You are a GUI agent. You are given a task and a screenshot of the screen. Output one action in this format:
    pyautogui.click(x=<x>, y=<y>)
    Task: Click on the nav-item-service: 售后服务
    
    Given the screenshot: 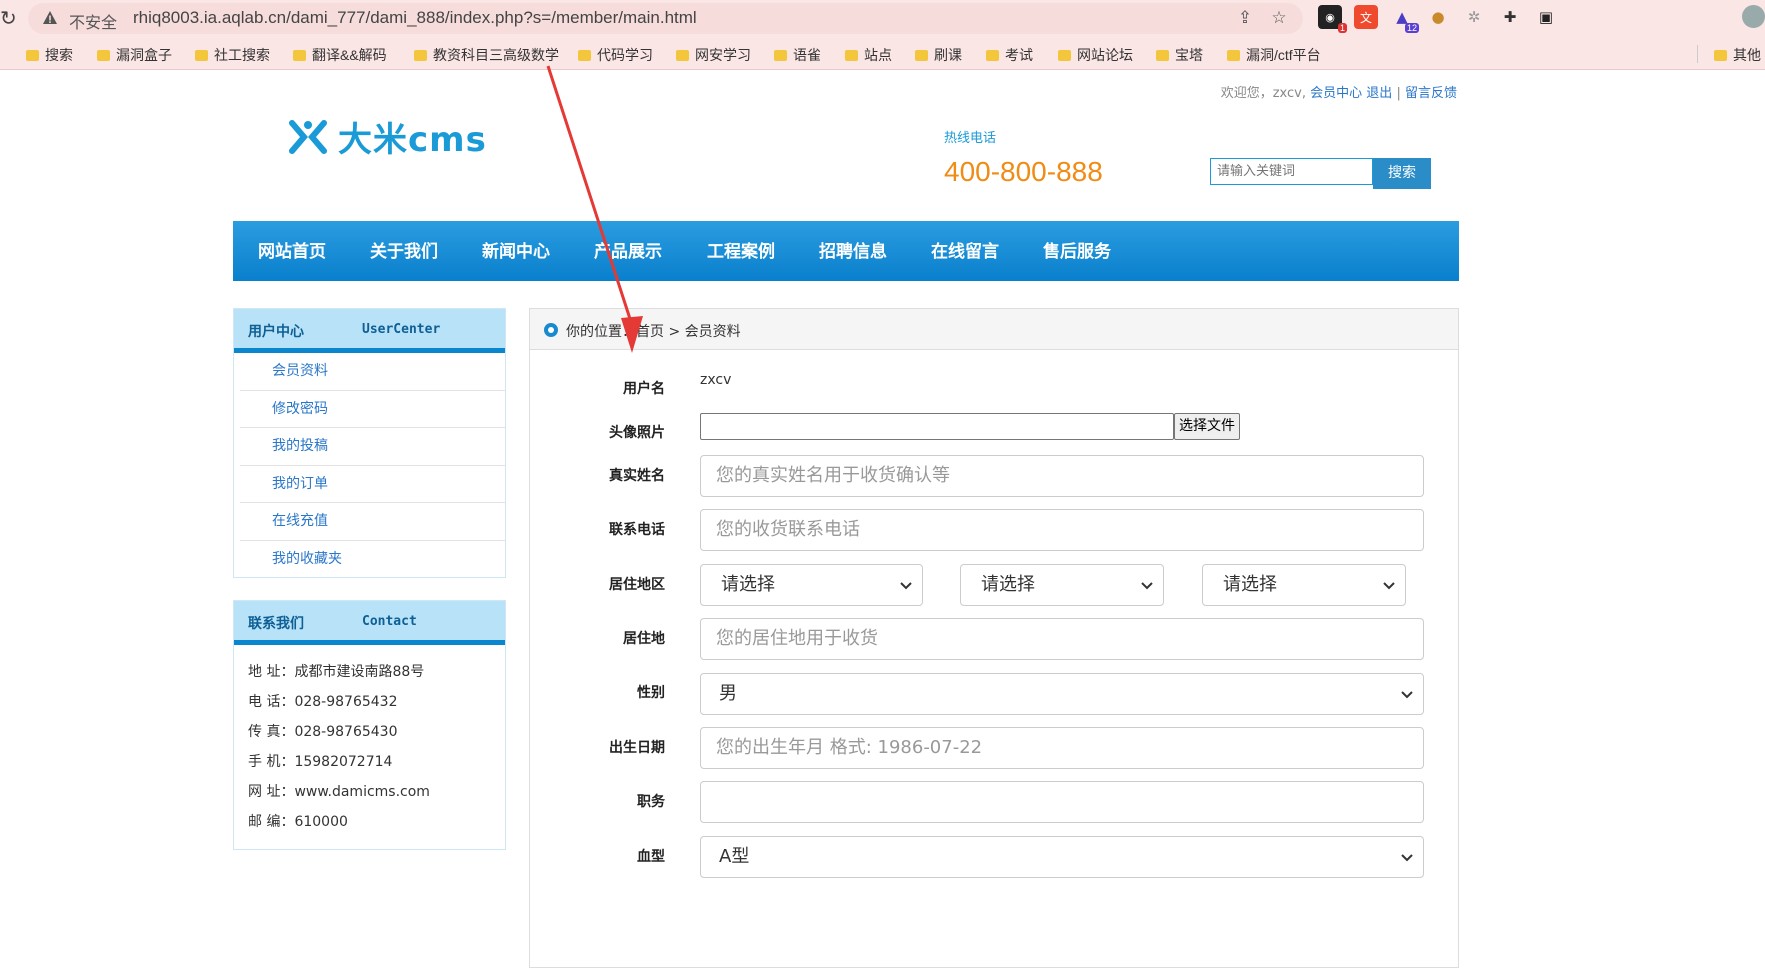 What is the action you would take?
    pyautogui.click(x=1077, y=249)
    